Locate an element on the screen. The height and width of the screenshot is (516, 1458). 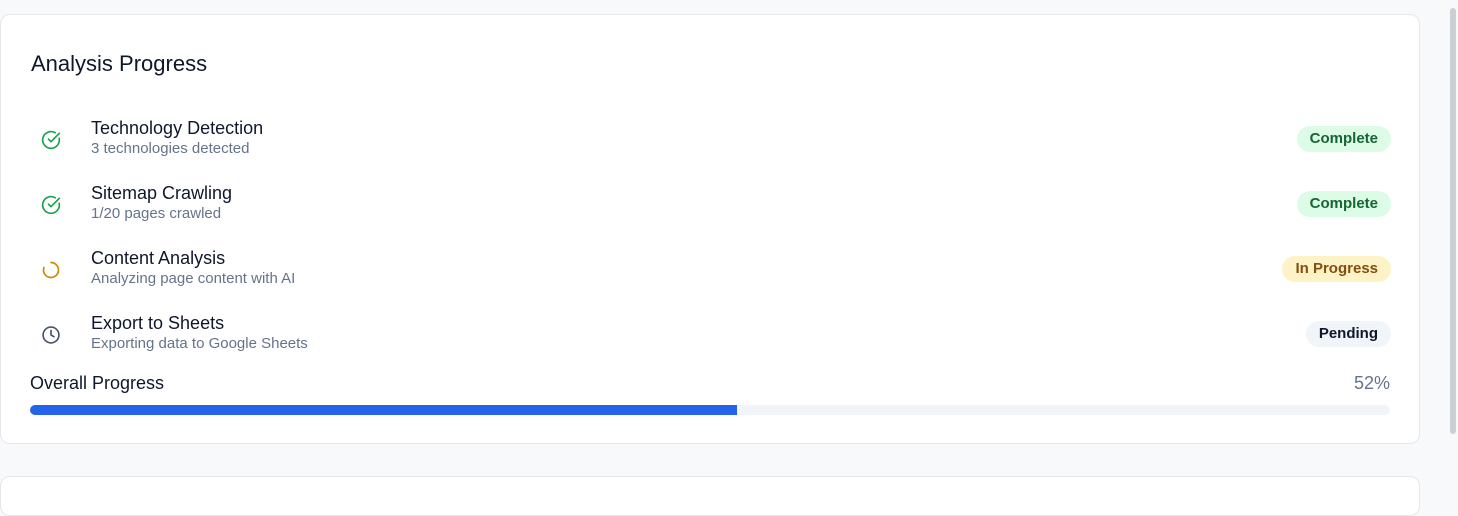
step-name: Technology Detection is located at coordinates (177, 128).